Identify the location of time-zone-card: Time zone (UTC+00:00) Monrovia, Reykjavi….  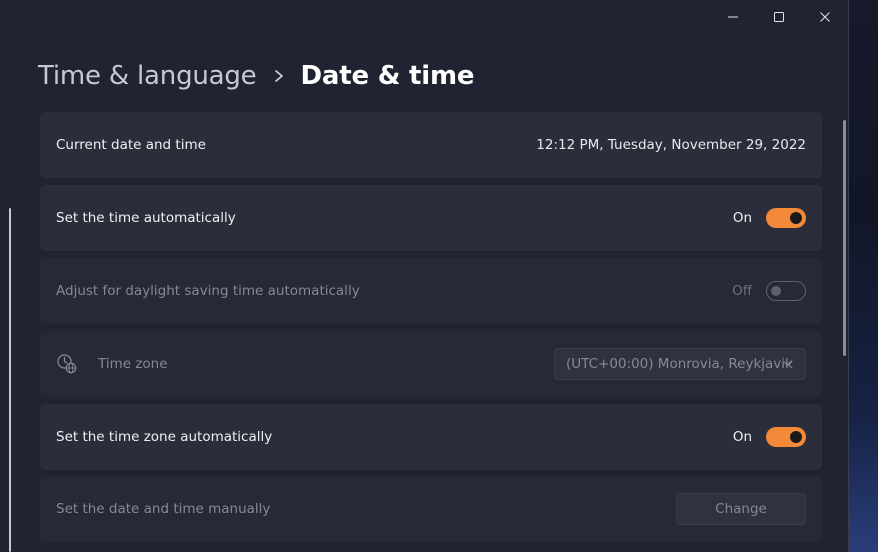
(431, 364).